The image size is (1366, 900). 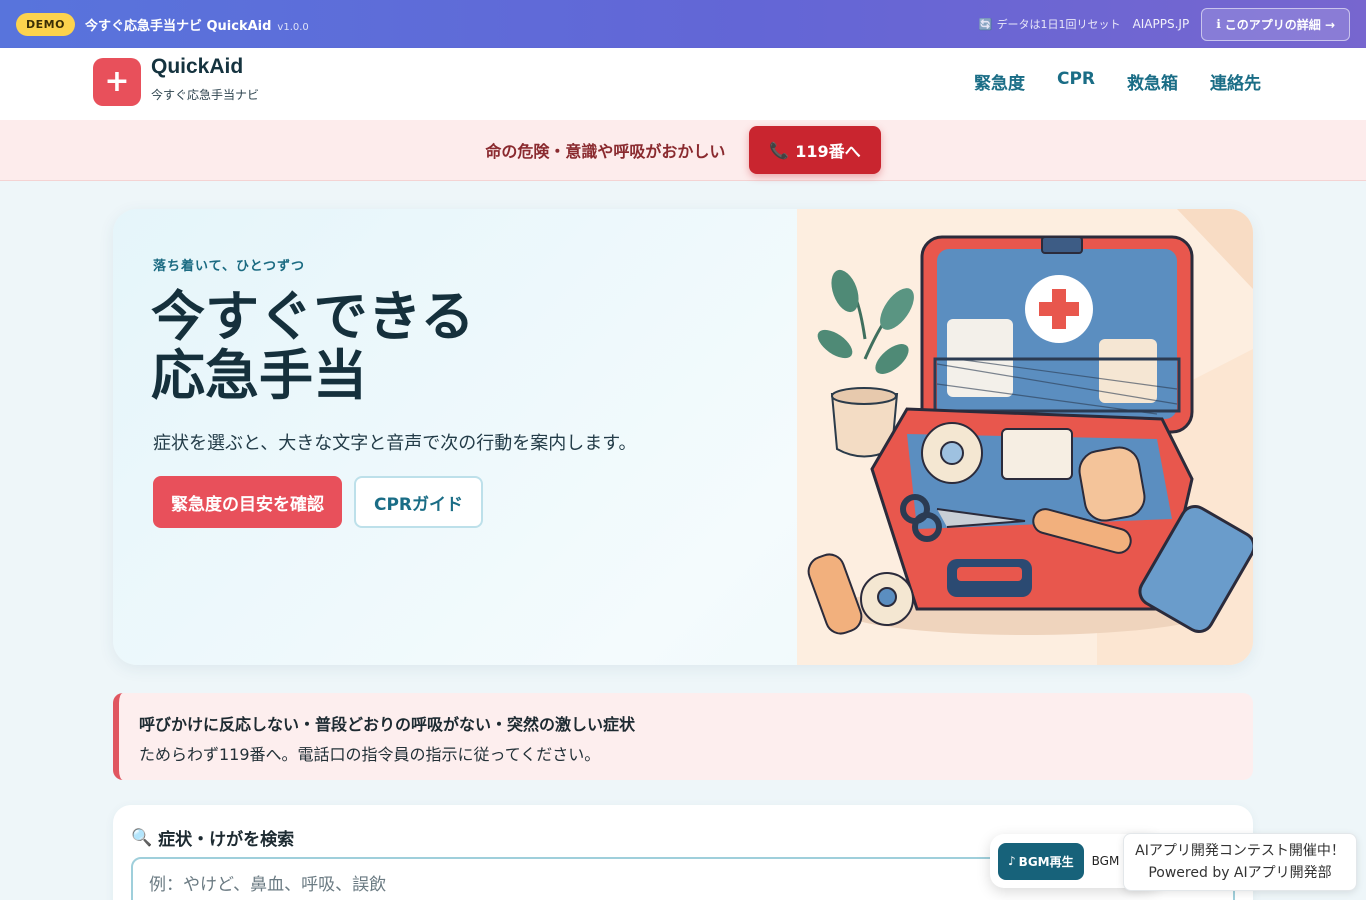 I want to click on search-label: 🔍 症状・けがを検索, so click(x=213, y=838).